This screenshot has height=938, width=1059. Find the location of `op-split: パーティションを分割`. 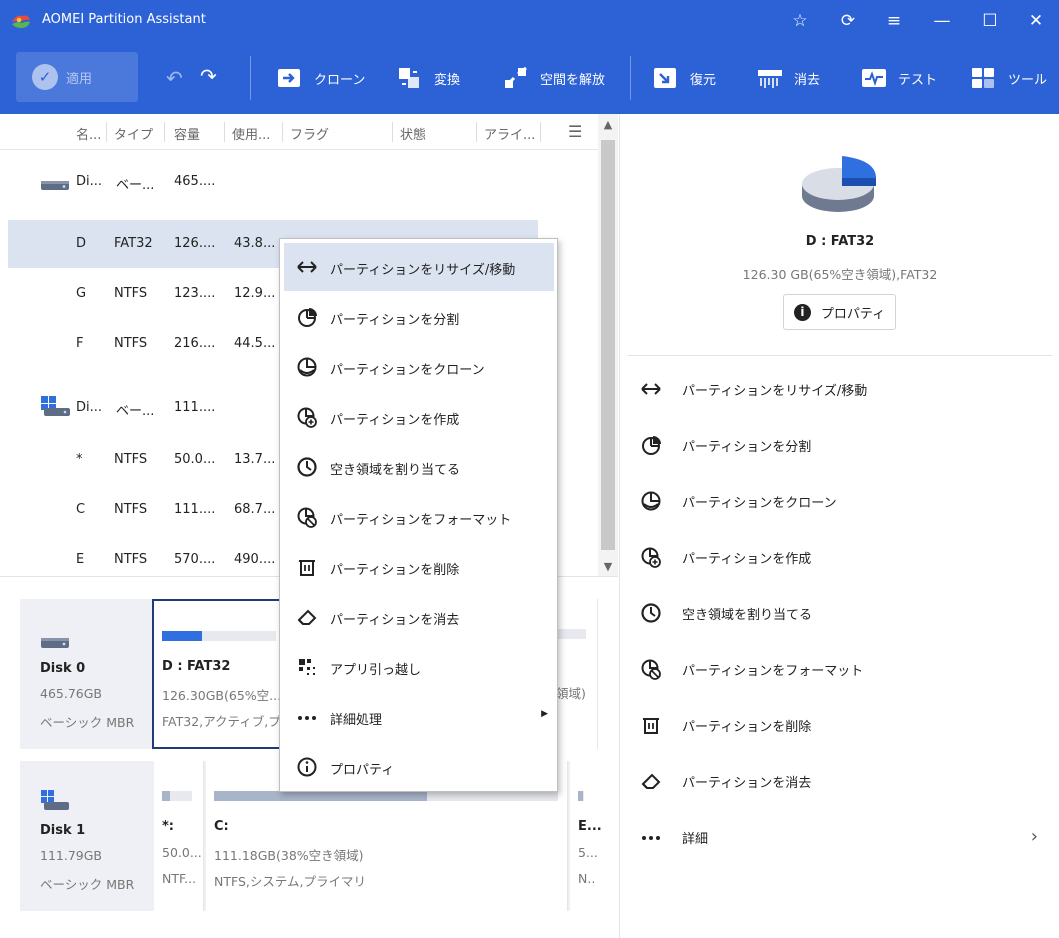

op-split: パーティションを分割 is located at coordinates (845, 444).